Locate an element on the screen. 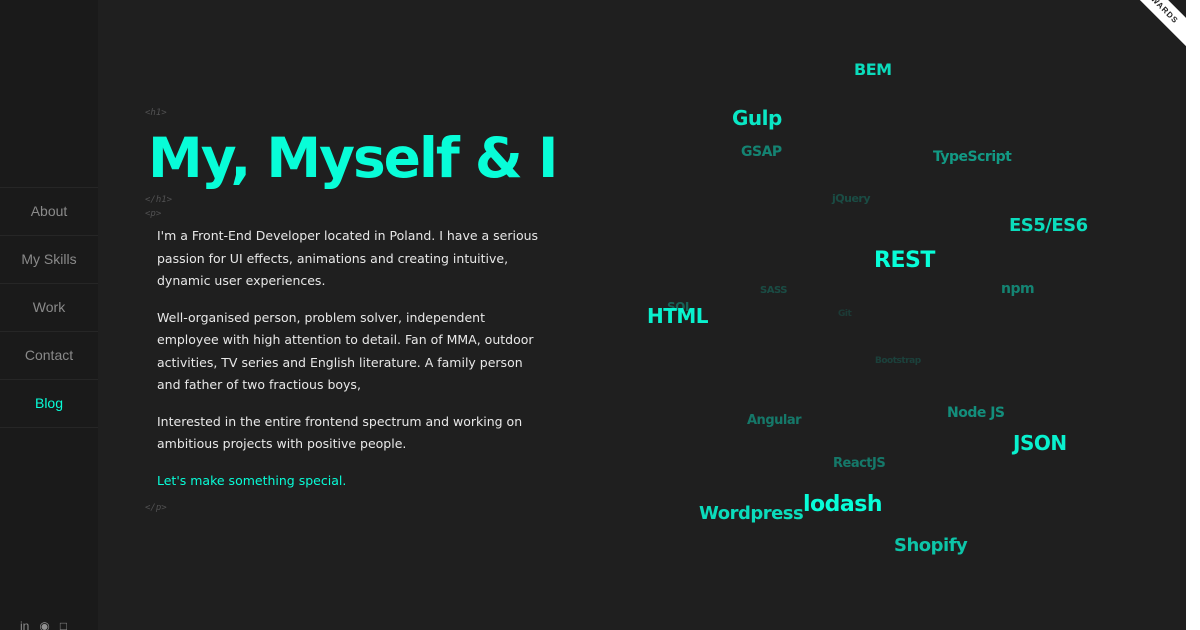 Image resolution: width=1200 pixels, height=630 pixels. nav-menu: About My Skills Work Contact Blog is located at coordinates (49, 307).